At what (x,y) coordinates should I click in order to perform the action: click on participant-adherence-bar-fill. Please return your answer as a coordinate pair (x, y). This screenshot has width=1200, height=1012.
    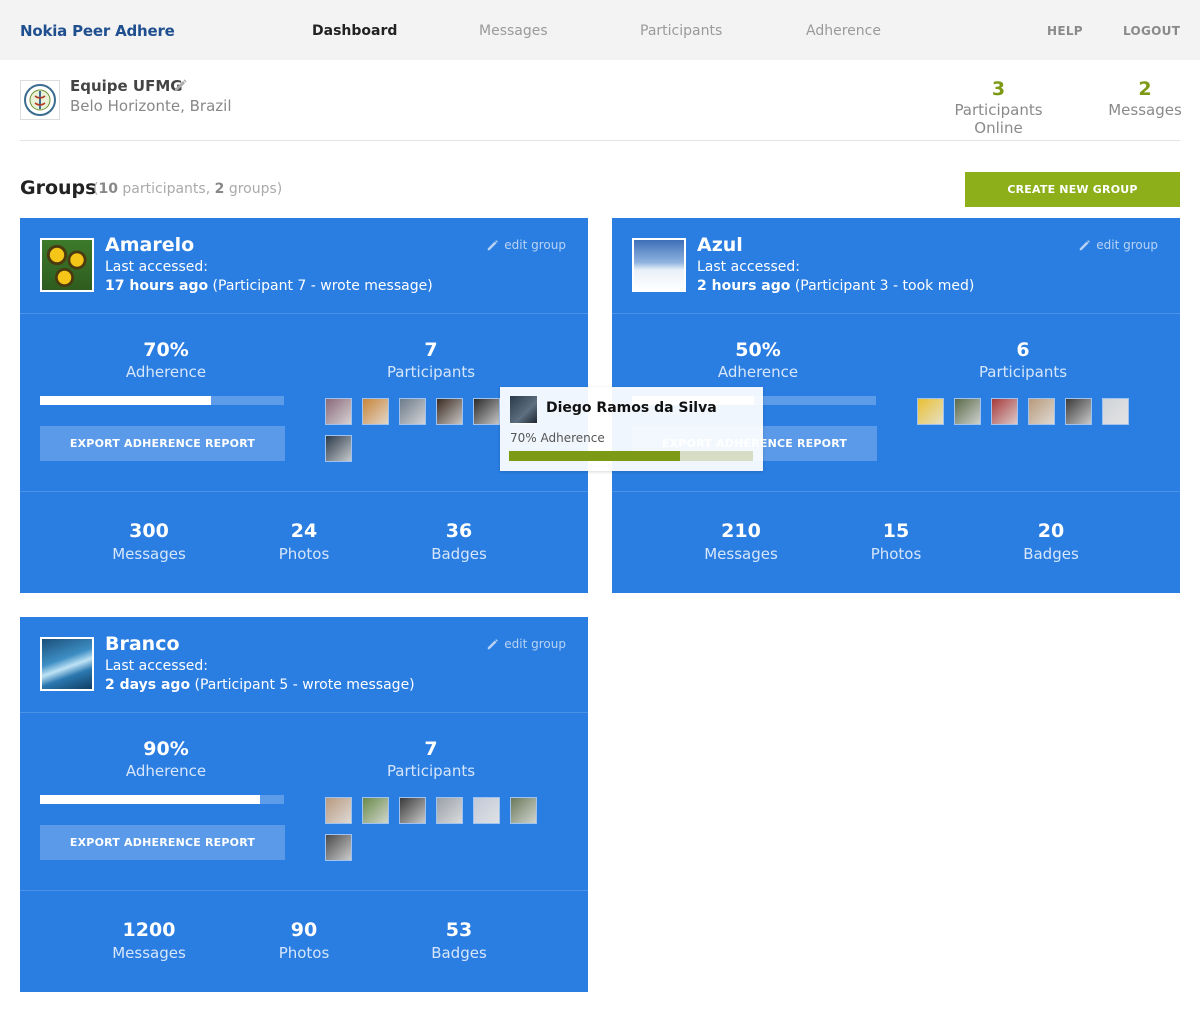
    Looking at the image, I should click on (594, 456).